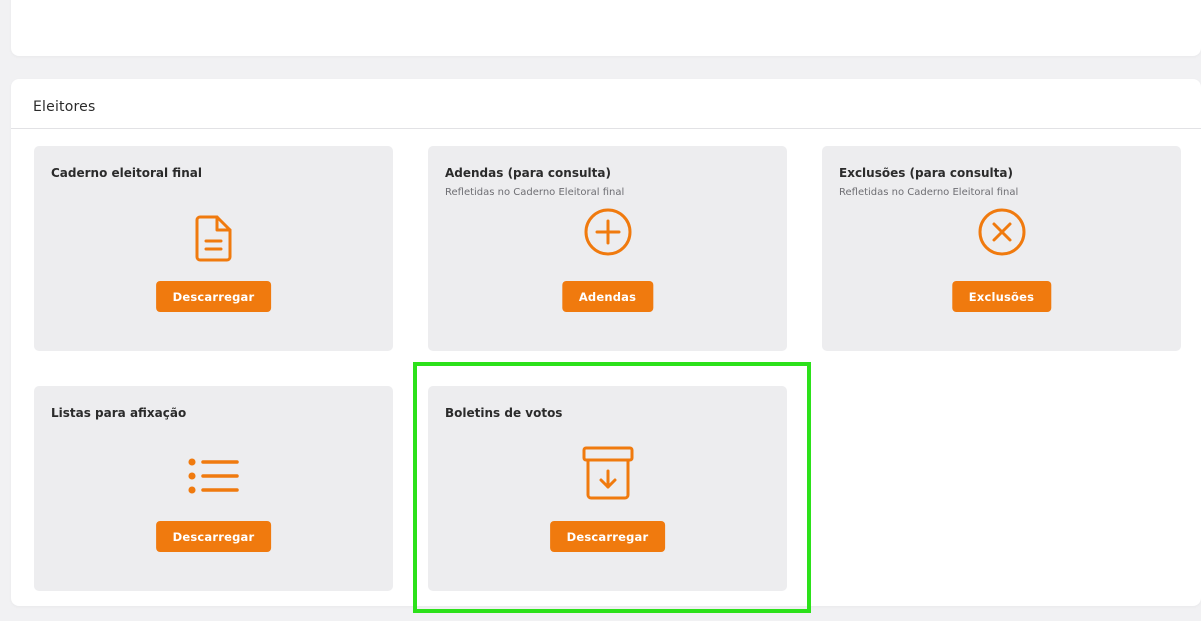 This screenshot has height=621, width=1201. What do you see at coordinates (608, 232) in the screenshot?
I see `plus-circle-icon` at bounding box center [608, 232].